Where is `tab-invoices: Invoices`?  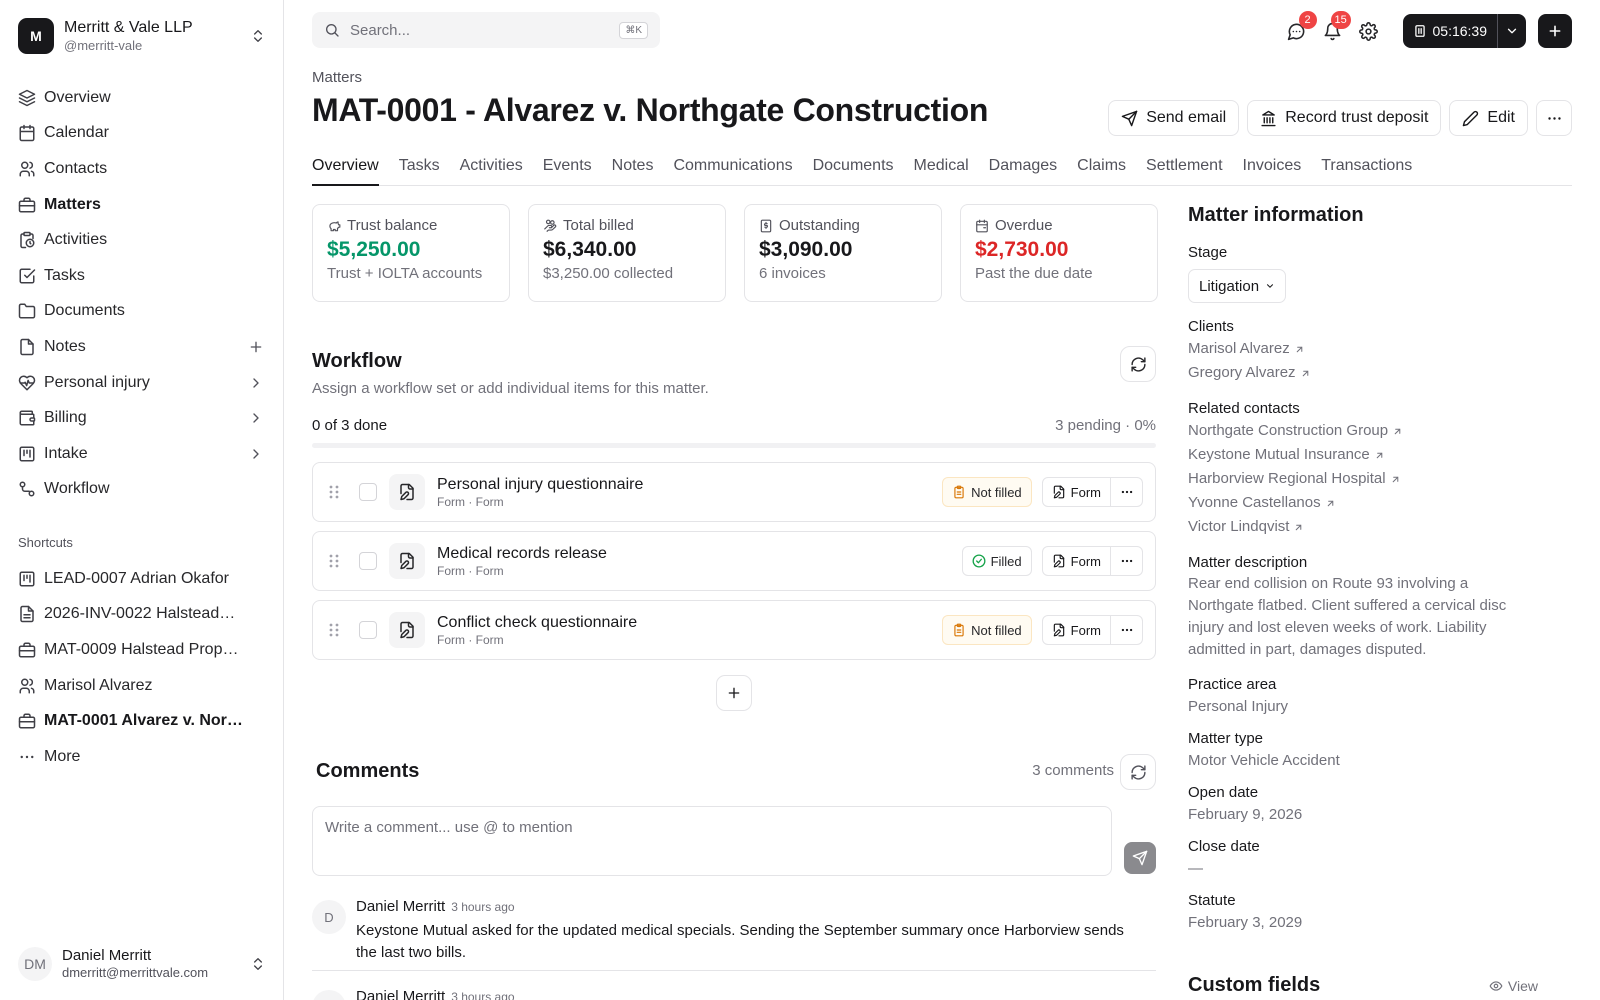 tab-invoices: Invoices is located at coordinates (1272, 169).